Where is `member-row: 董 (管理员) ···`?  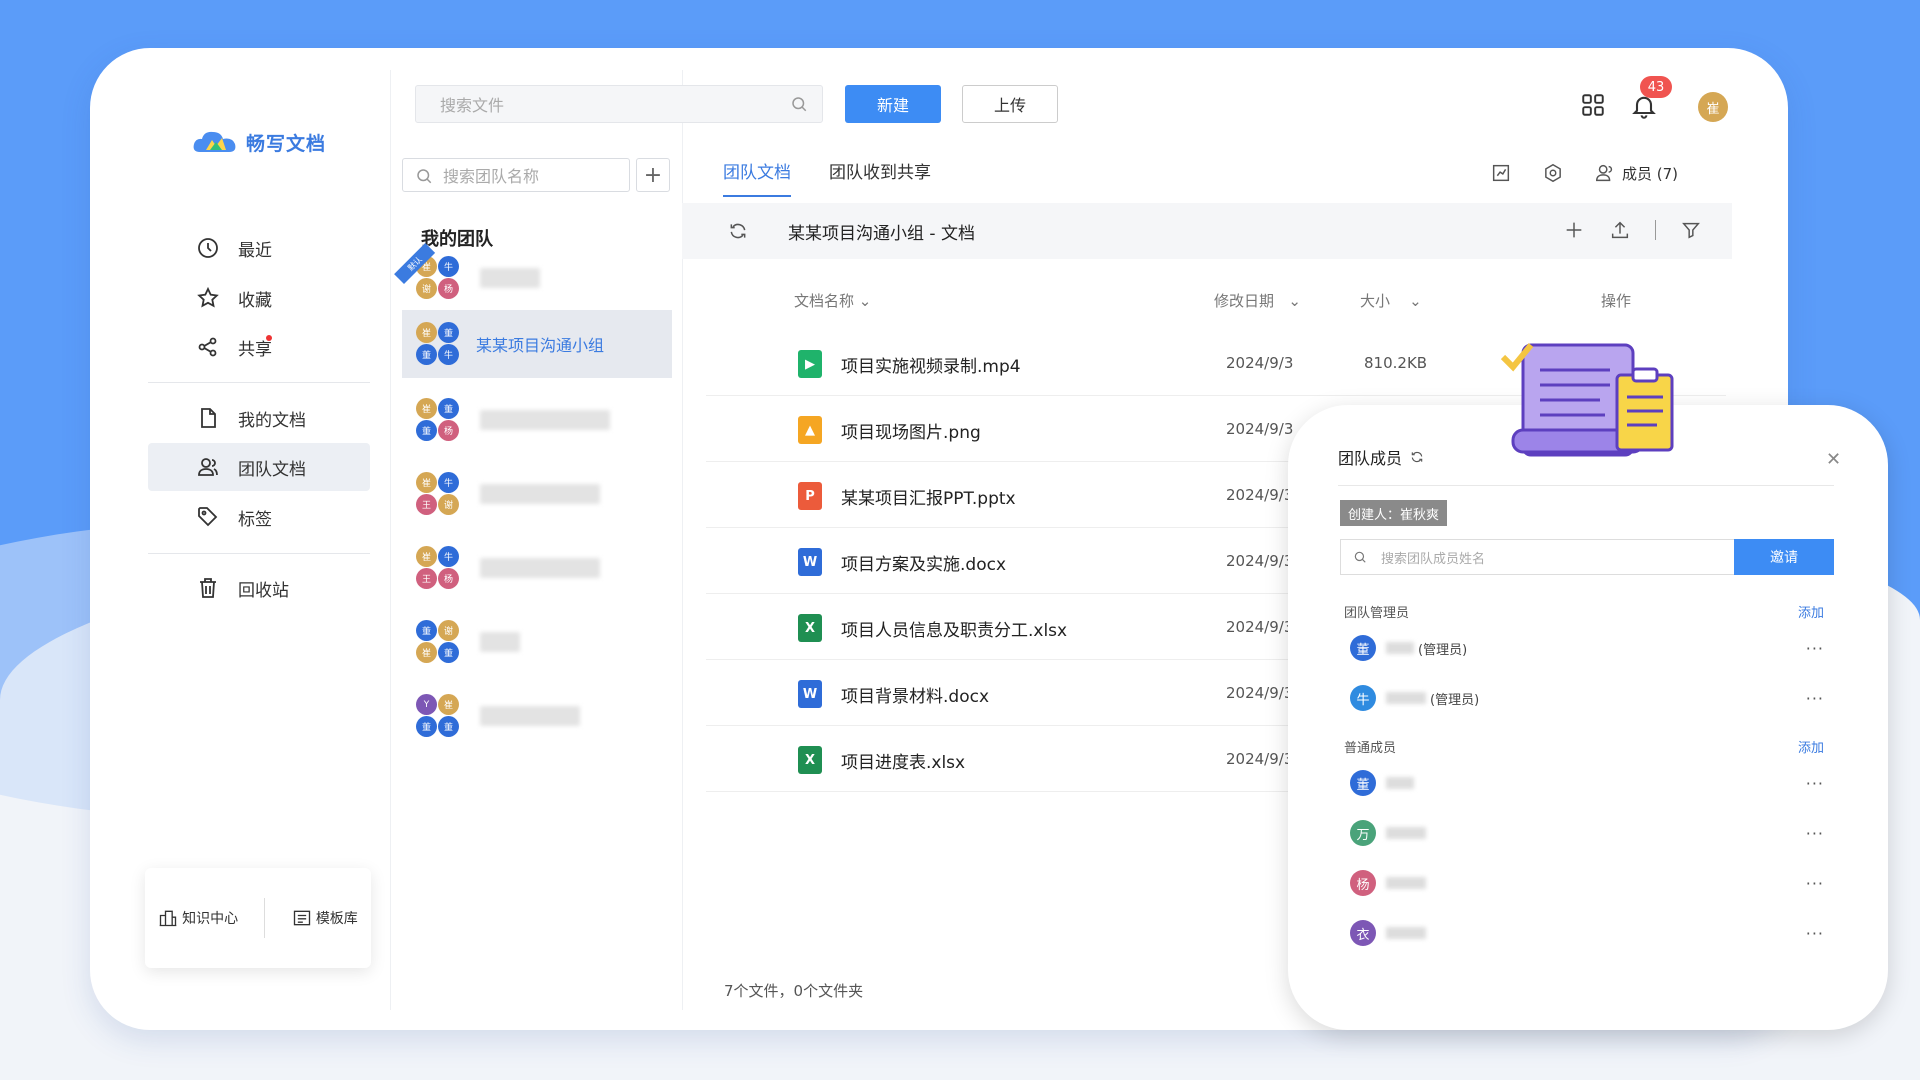
member-row: 董 (管理员) ··· is located at coordinates (1590, 648).